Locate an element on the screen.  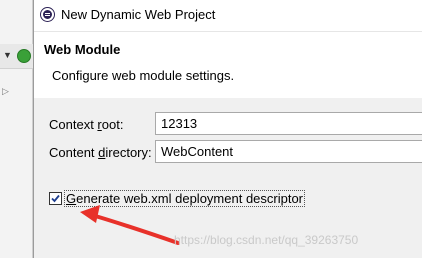
title-bar: New Dynamic Web Project is located at coordinates (228, 16).